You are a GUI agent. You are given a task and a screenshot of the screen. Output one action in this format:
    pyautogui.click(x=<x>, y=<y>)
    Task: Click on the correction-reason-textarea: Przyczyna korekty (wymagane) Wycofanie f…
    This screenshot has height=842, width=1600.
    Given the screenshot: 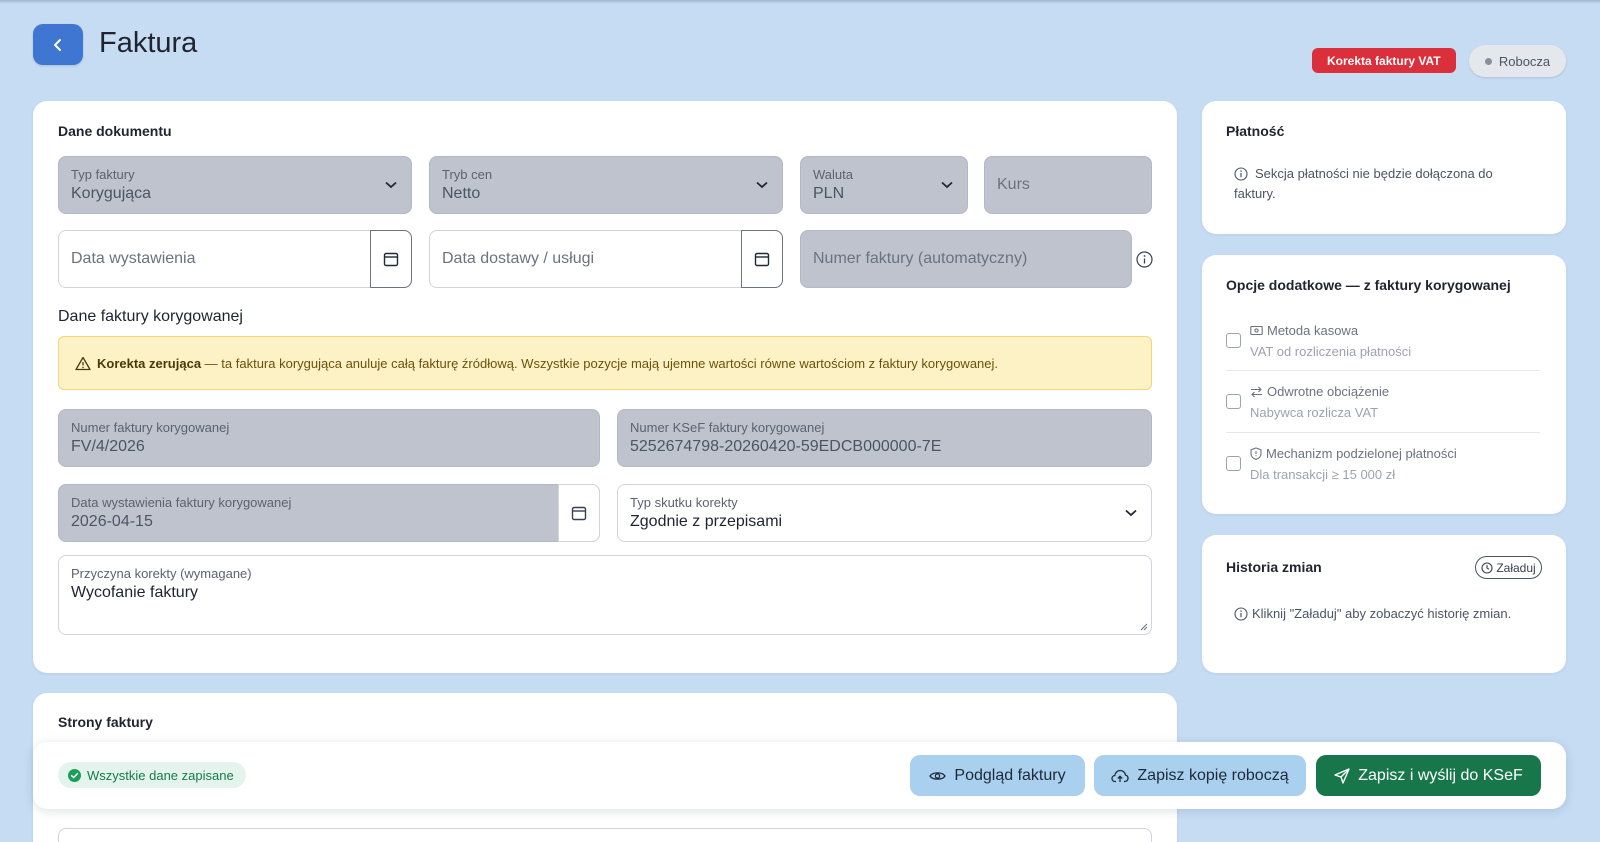 What is the action you would take?
    pyautogui.click(x=605, y=595)
    